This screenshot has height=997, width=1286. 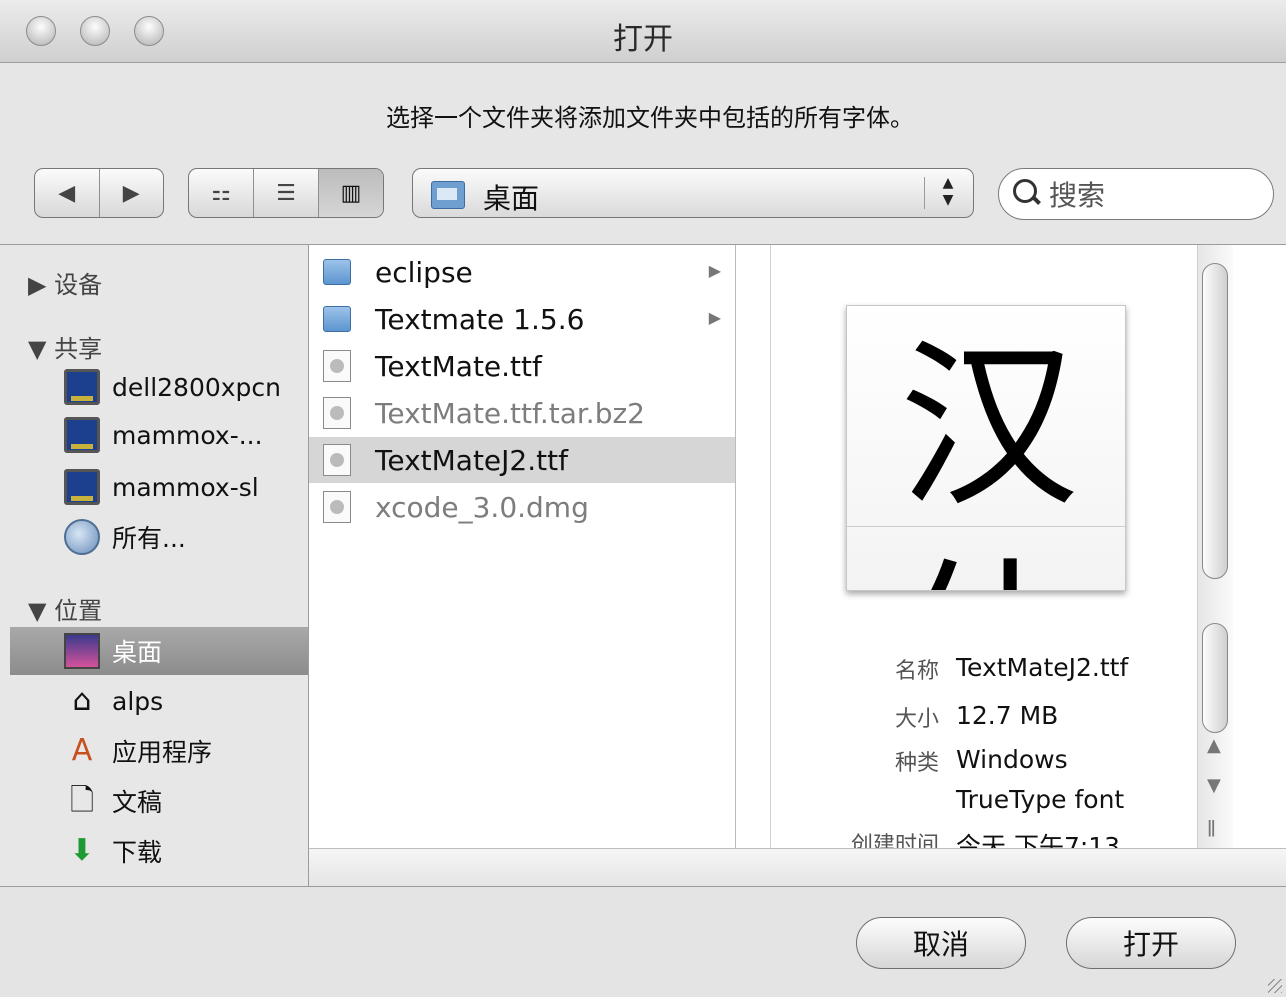 I want to click on forward-arrow-icon: ▶, so click(x=131, y=193).